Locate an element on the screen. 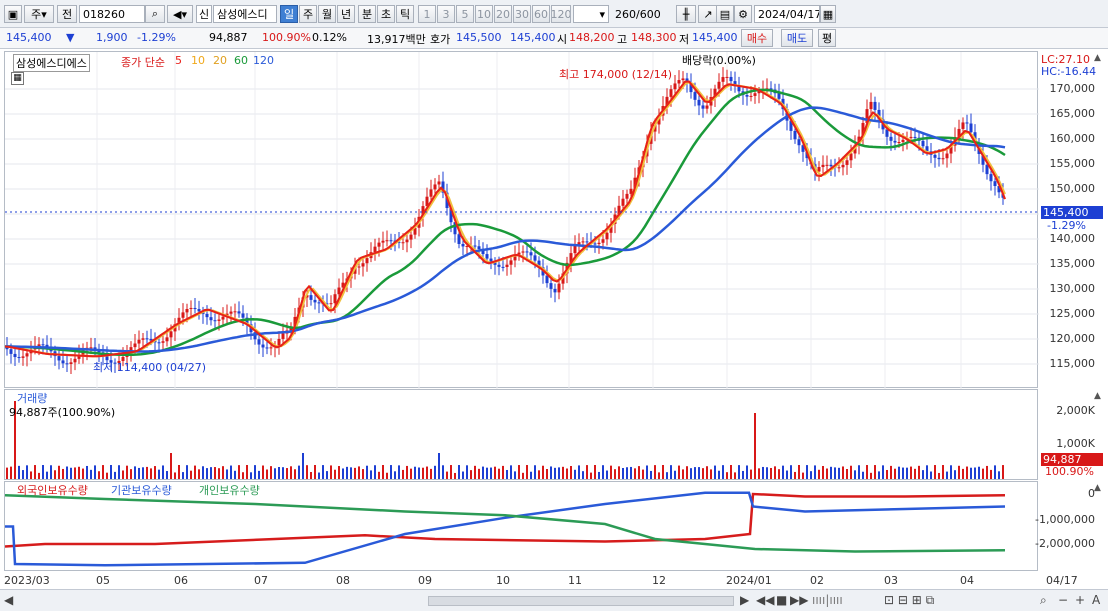 The height and width of the screenshot is (611, 1108). volume-panel: 거래량 94,887주(100.90%) is located at coordinates (521, 434).